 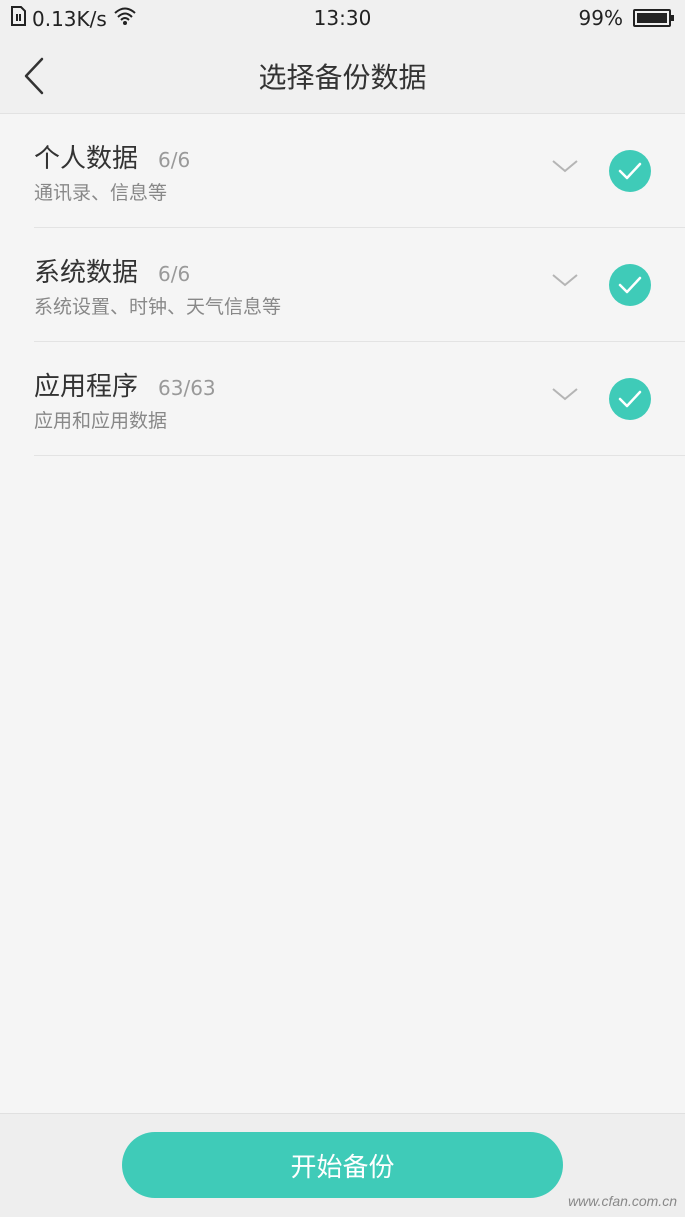 What do you see at coordinates (86, 159) in the screenshot?
I see `item-title: 个人数据` at bounding box center [86, 159].